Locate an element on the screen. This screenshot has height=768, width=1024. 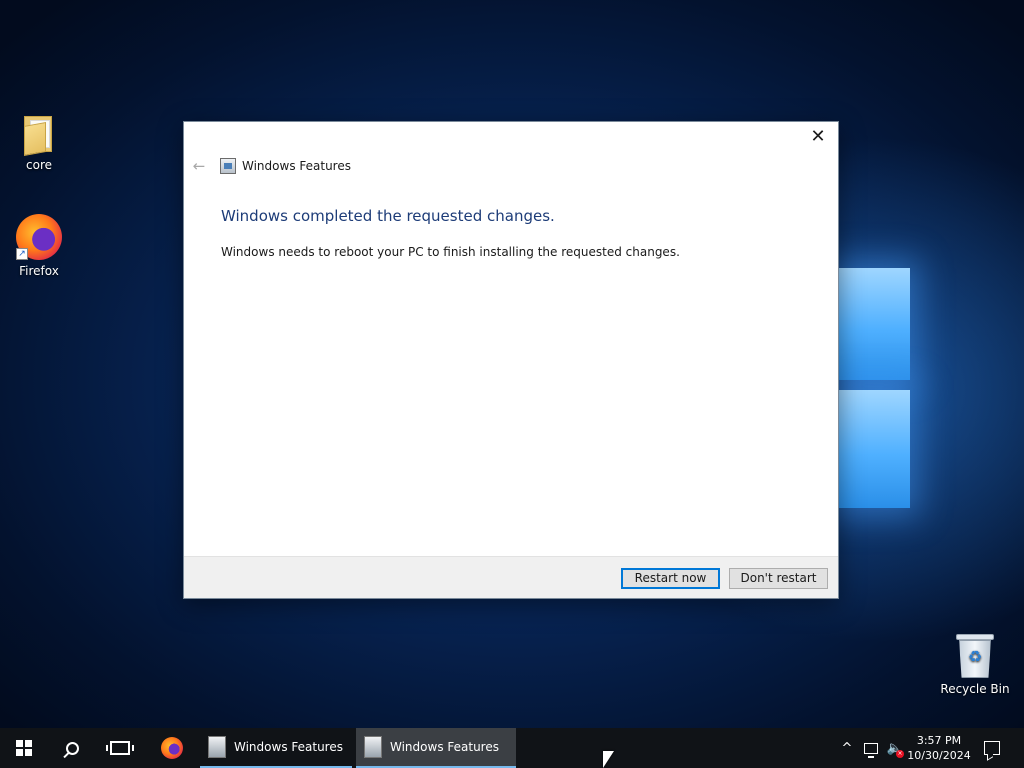
dialog-nav-row: ← Windows Features is located at coordinates (270, 166).